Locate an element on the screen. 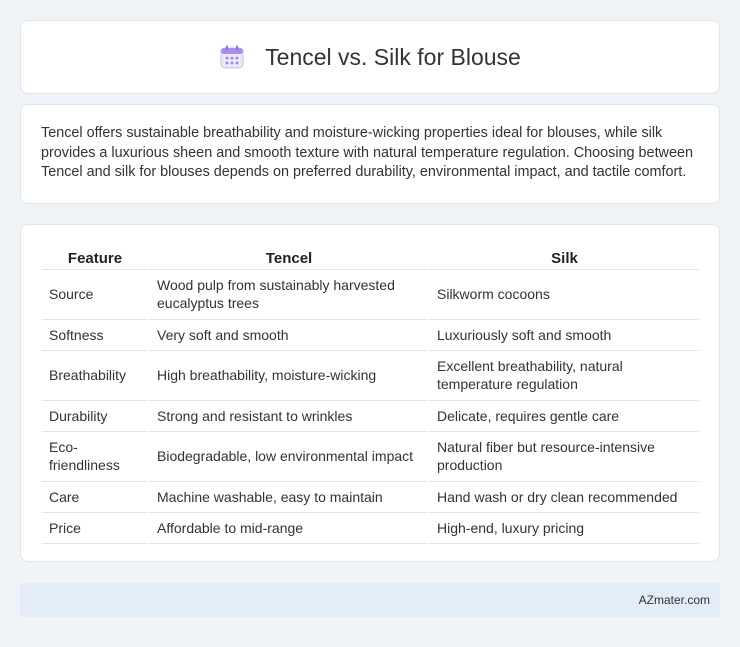 The height and width of the screenshot is (647, 740). cell-feature: Price is located at coordinates (95, 528).